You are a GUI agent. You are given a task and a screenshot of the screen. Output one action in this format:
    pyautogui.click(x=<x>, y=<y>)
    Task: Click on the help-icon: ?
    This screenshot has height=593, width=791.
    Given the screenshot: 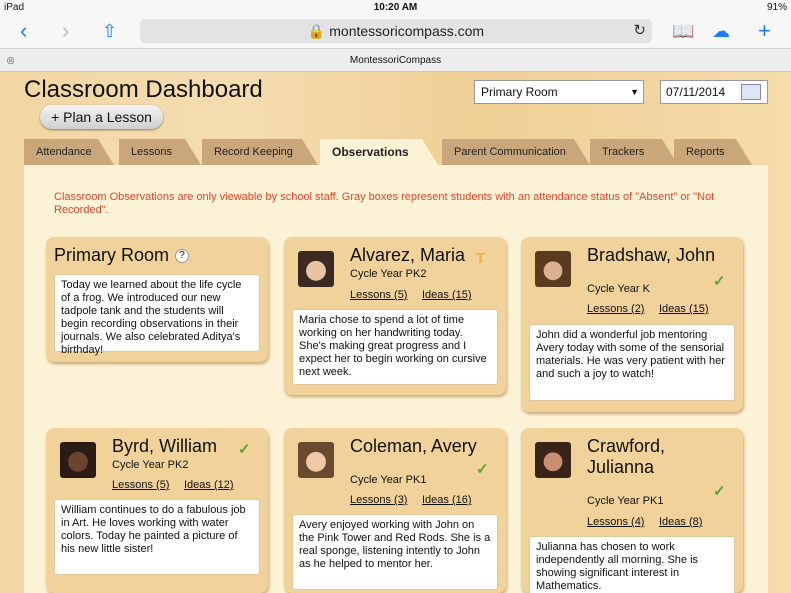 What is the action you would take?
    pyautogui.click(x=182, y=256)
    